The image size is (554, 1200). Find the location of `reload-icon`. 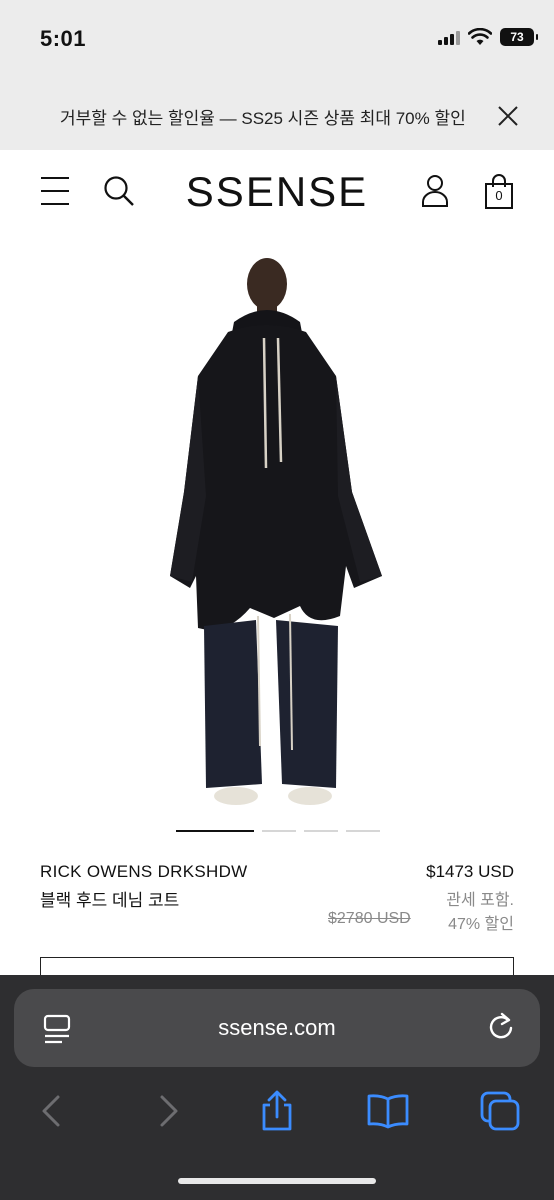

reload-icon is located at coordinates (501, 1027).